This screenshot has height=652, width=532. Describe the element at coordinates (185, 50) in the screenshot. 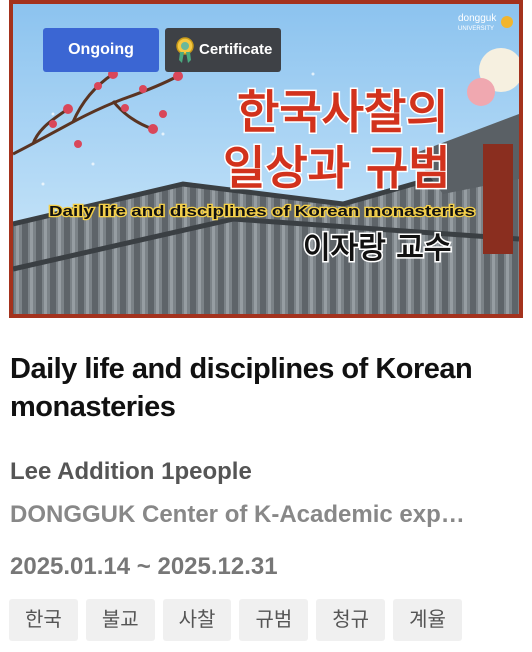

I see `medal-icon` at that location.